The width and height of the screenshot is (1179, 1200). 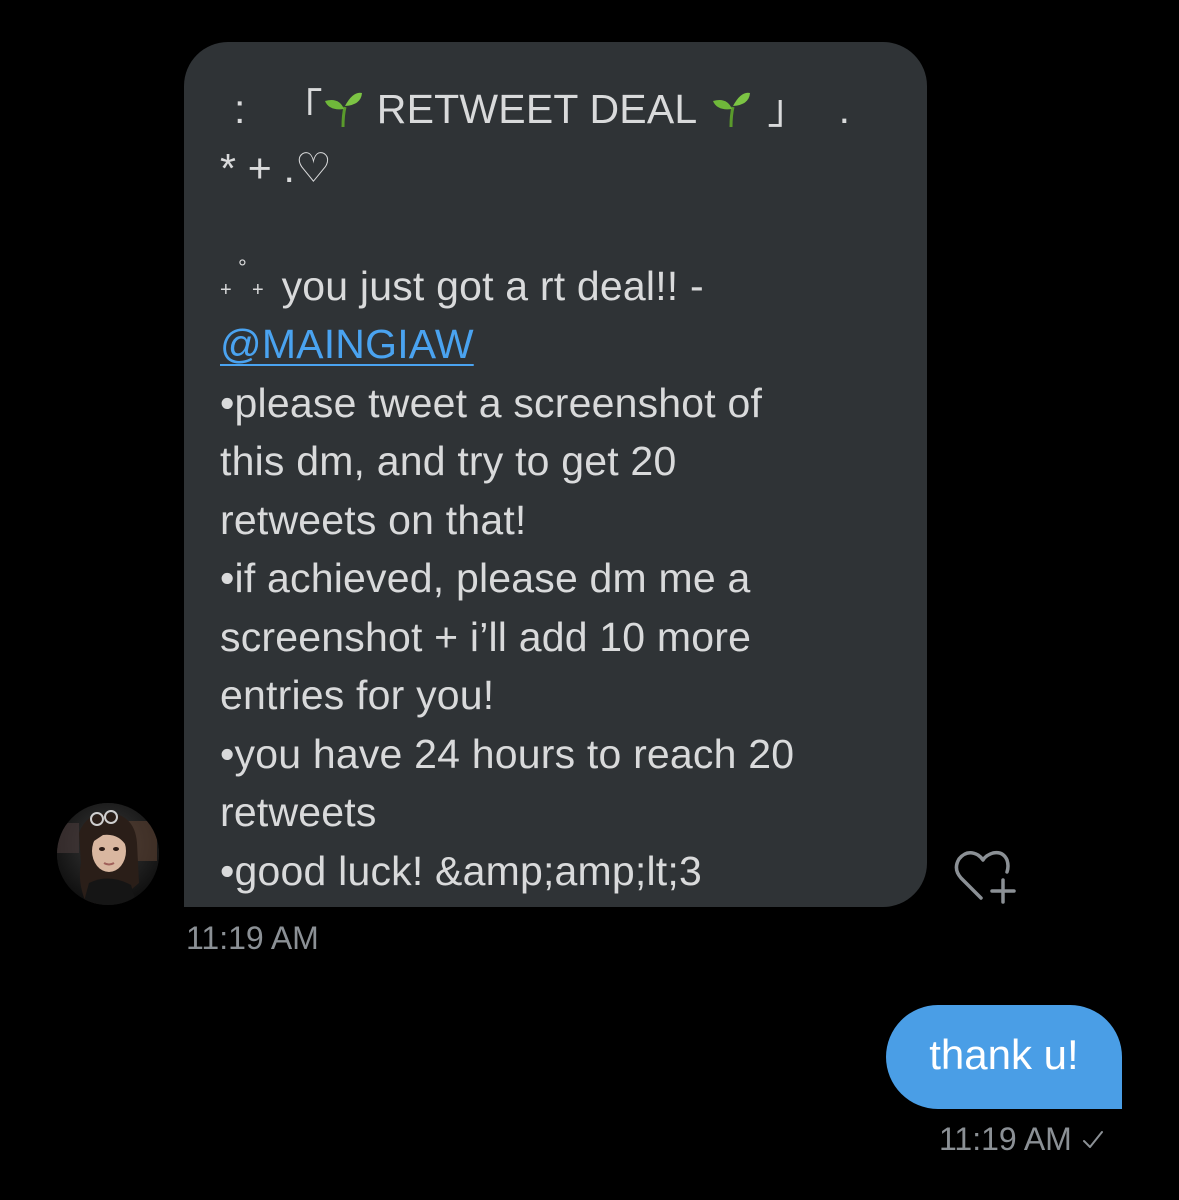 I want to click on message-line: •you have 24 hours to reach 20, so click(x=507, y=753).